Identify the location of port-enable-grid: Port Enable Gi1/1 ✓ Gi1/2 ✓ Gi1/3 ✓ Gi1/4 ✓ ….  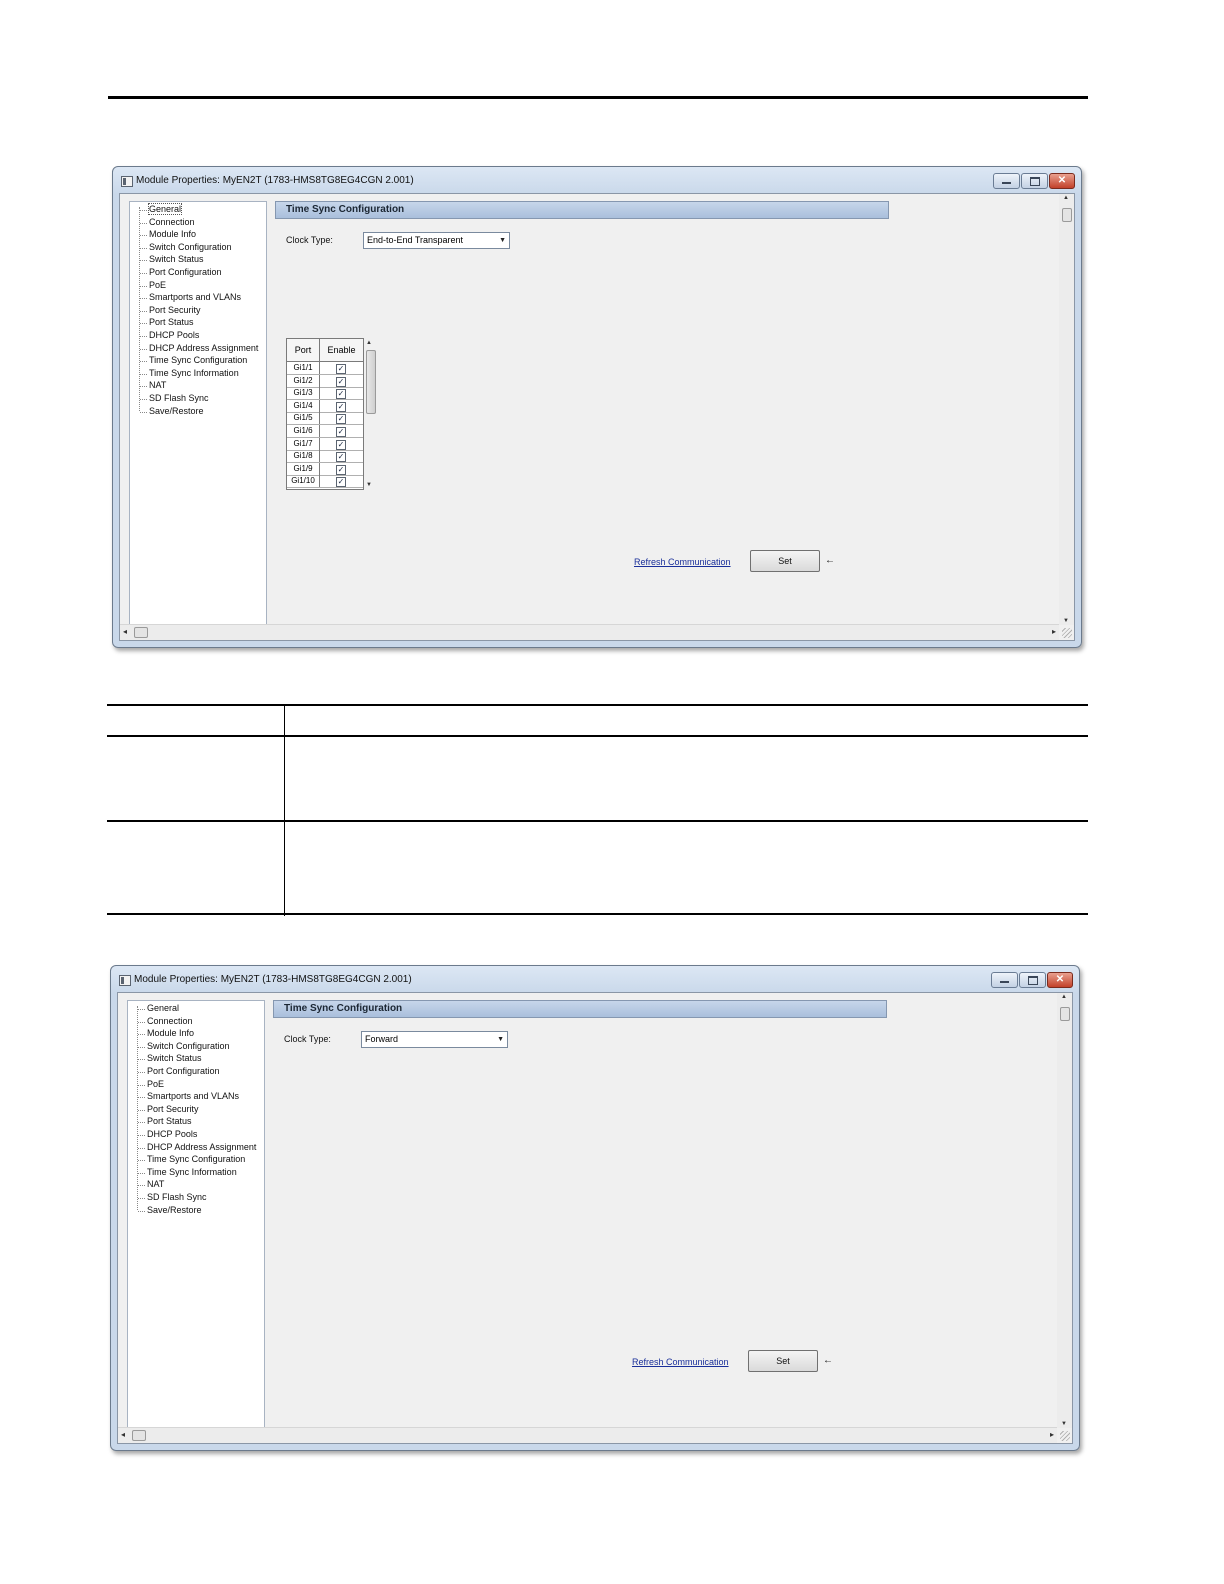
(325, 414).